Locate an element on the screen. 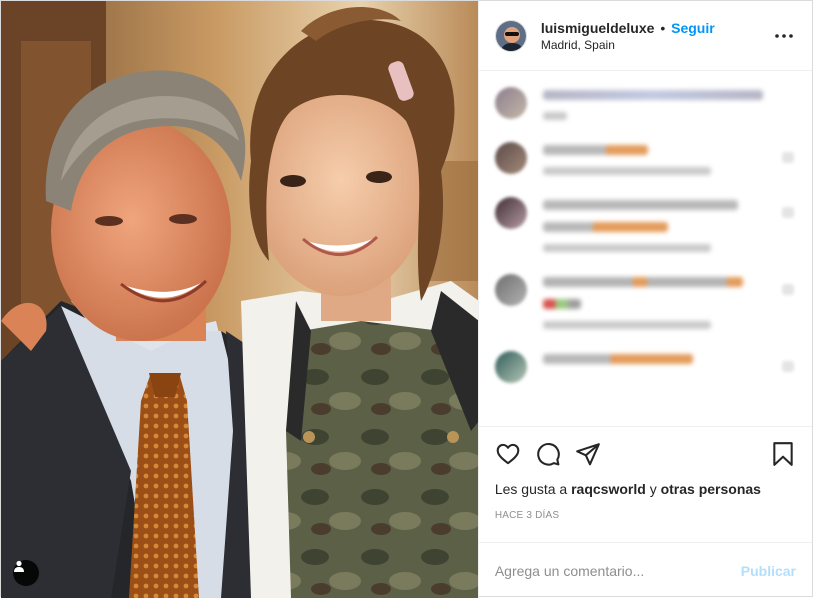  comment-bubble-icon is located at coordinates (548, 454).